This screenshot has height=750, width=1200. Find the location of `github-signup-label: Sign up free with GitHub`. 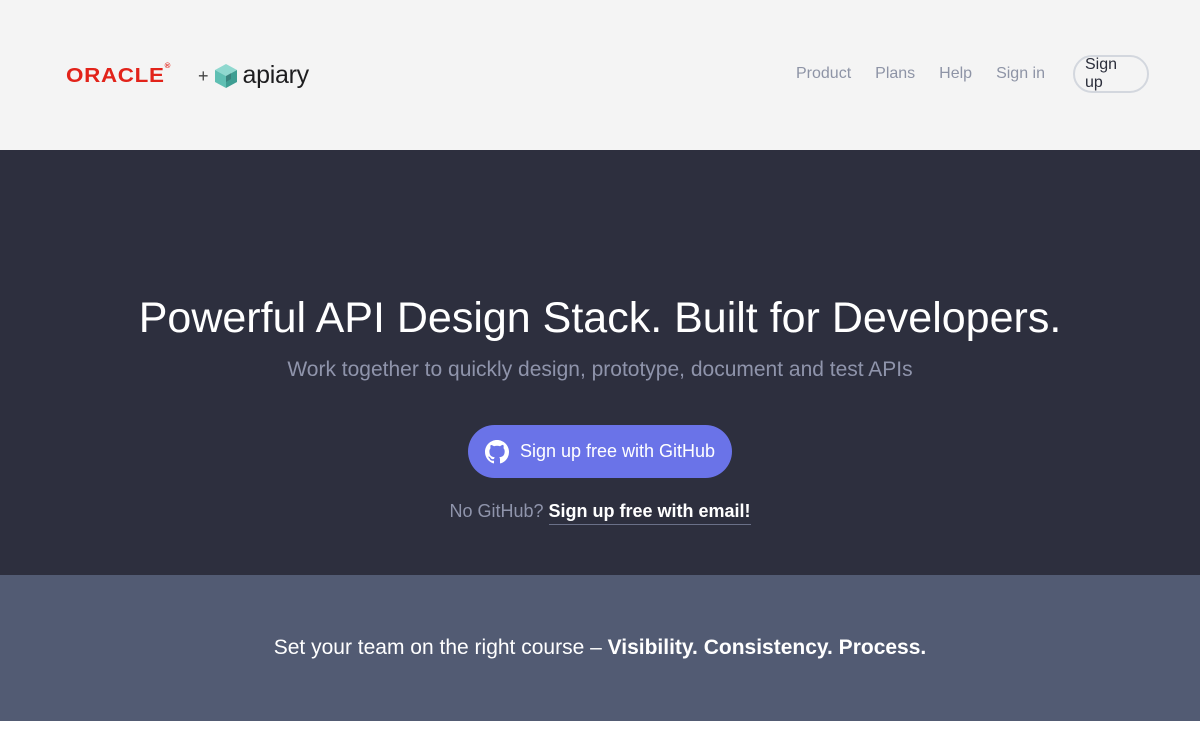

github-signup-label: Sign up free with GitHub is located at coordinates (617, 451).